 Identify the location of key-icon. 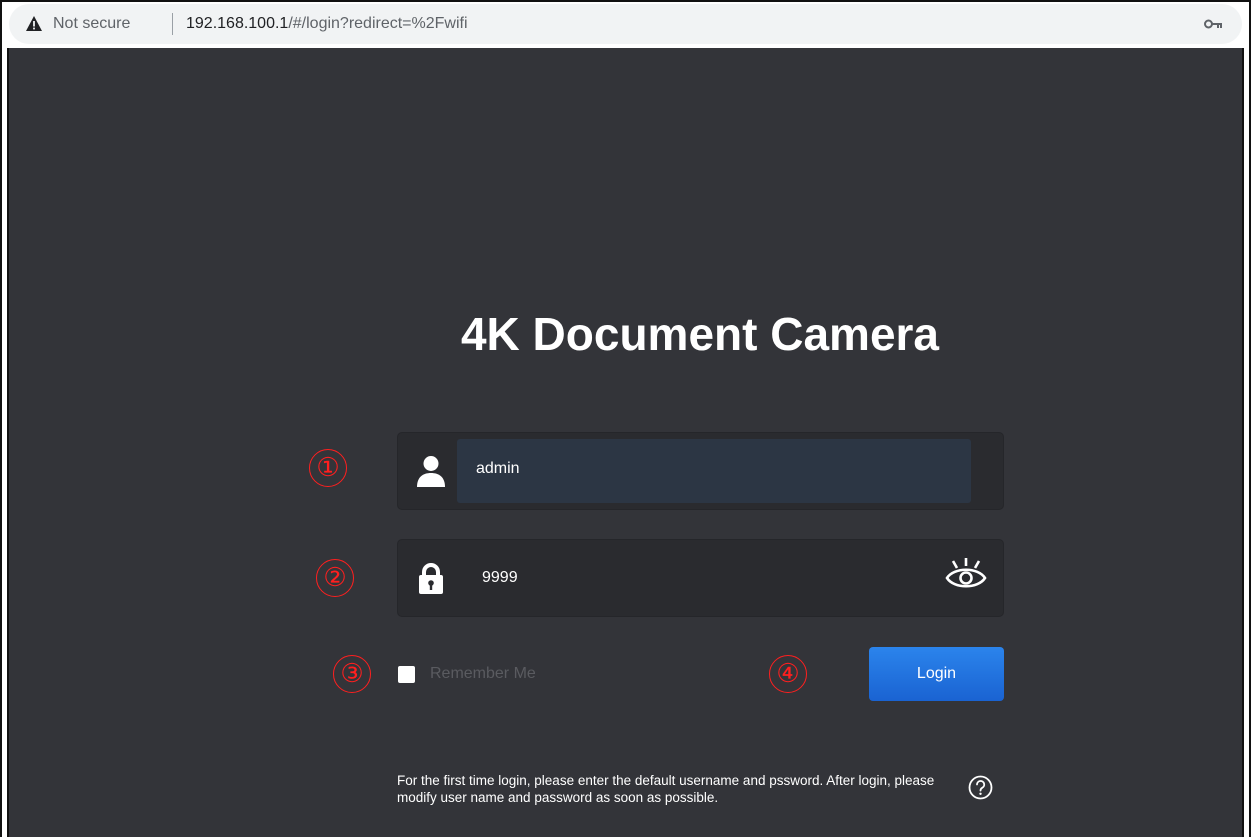
(1213, 24).